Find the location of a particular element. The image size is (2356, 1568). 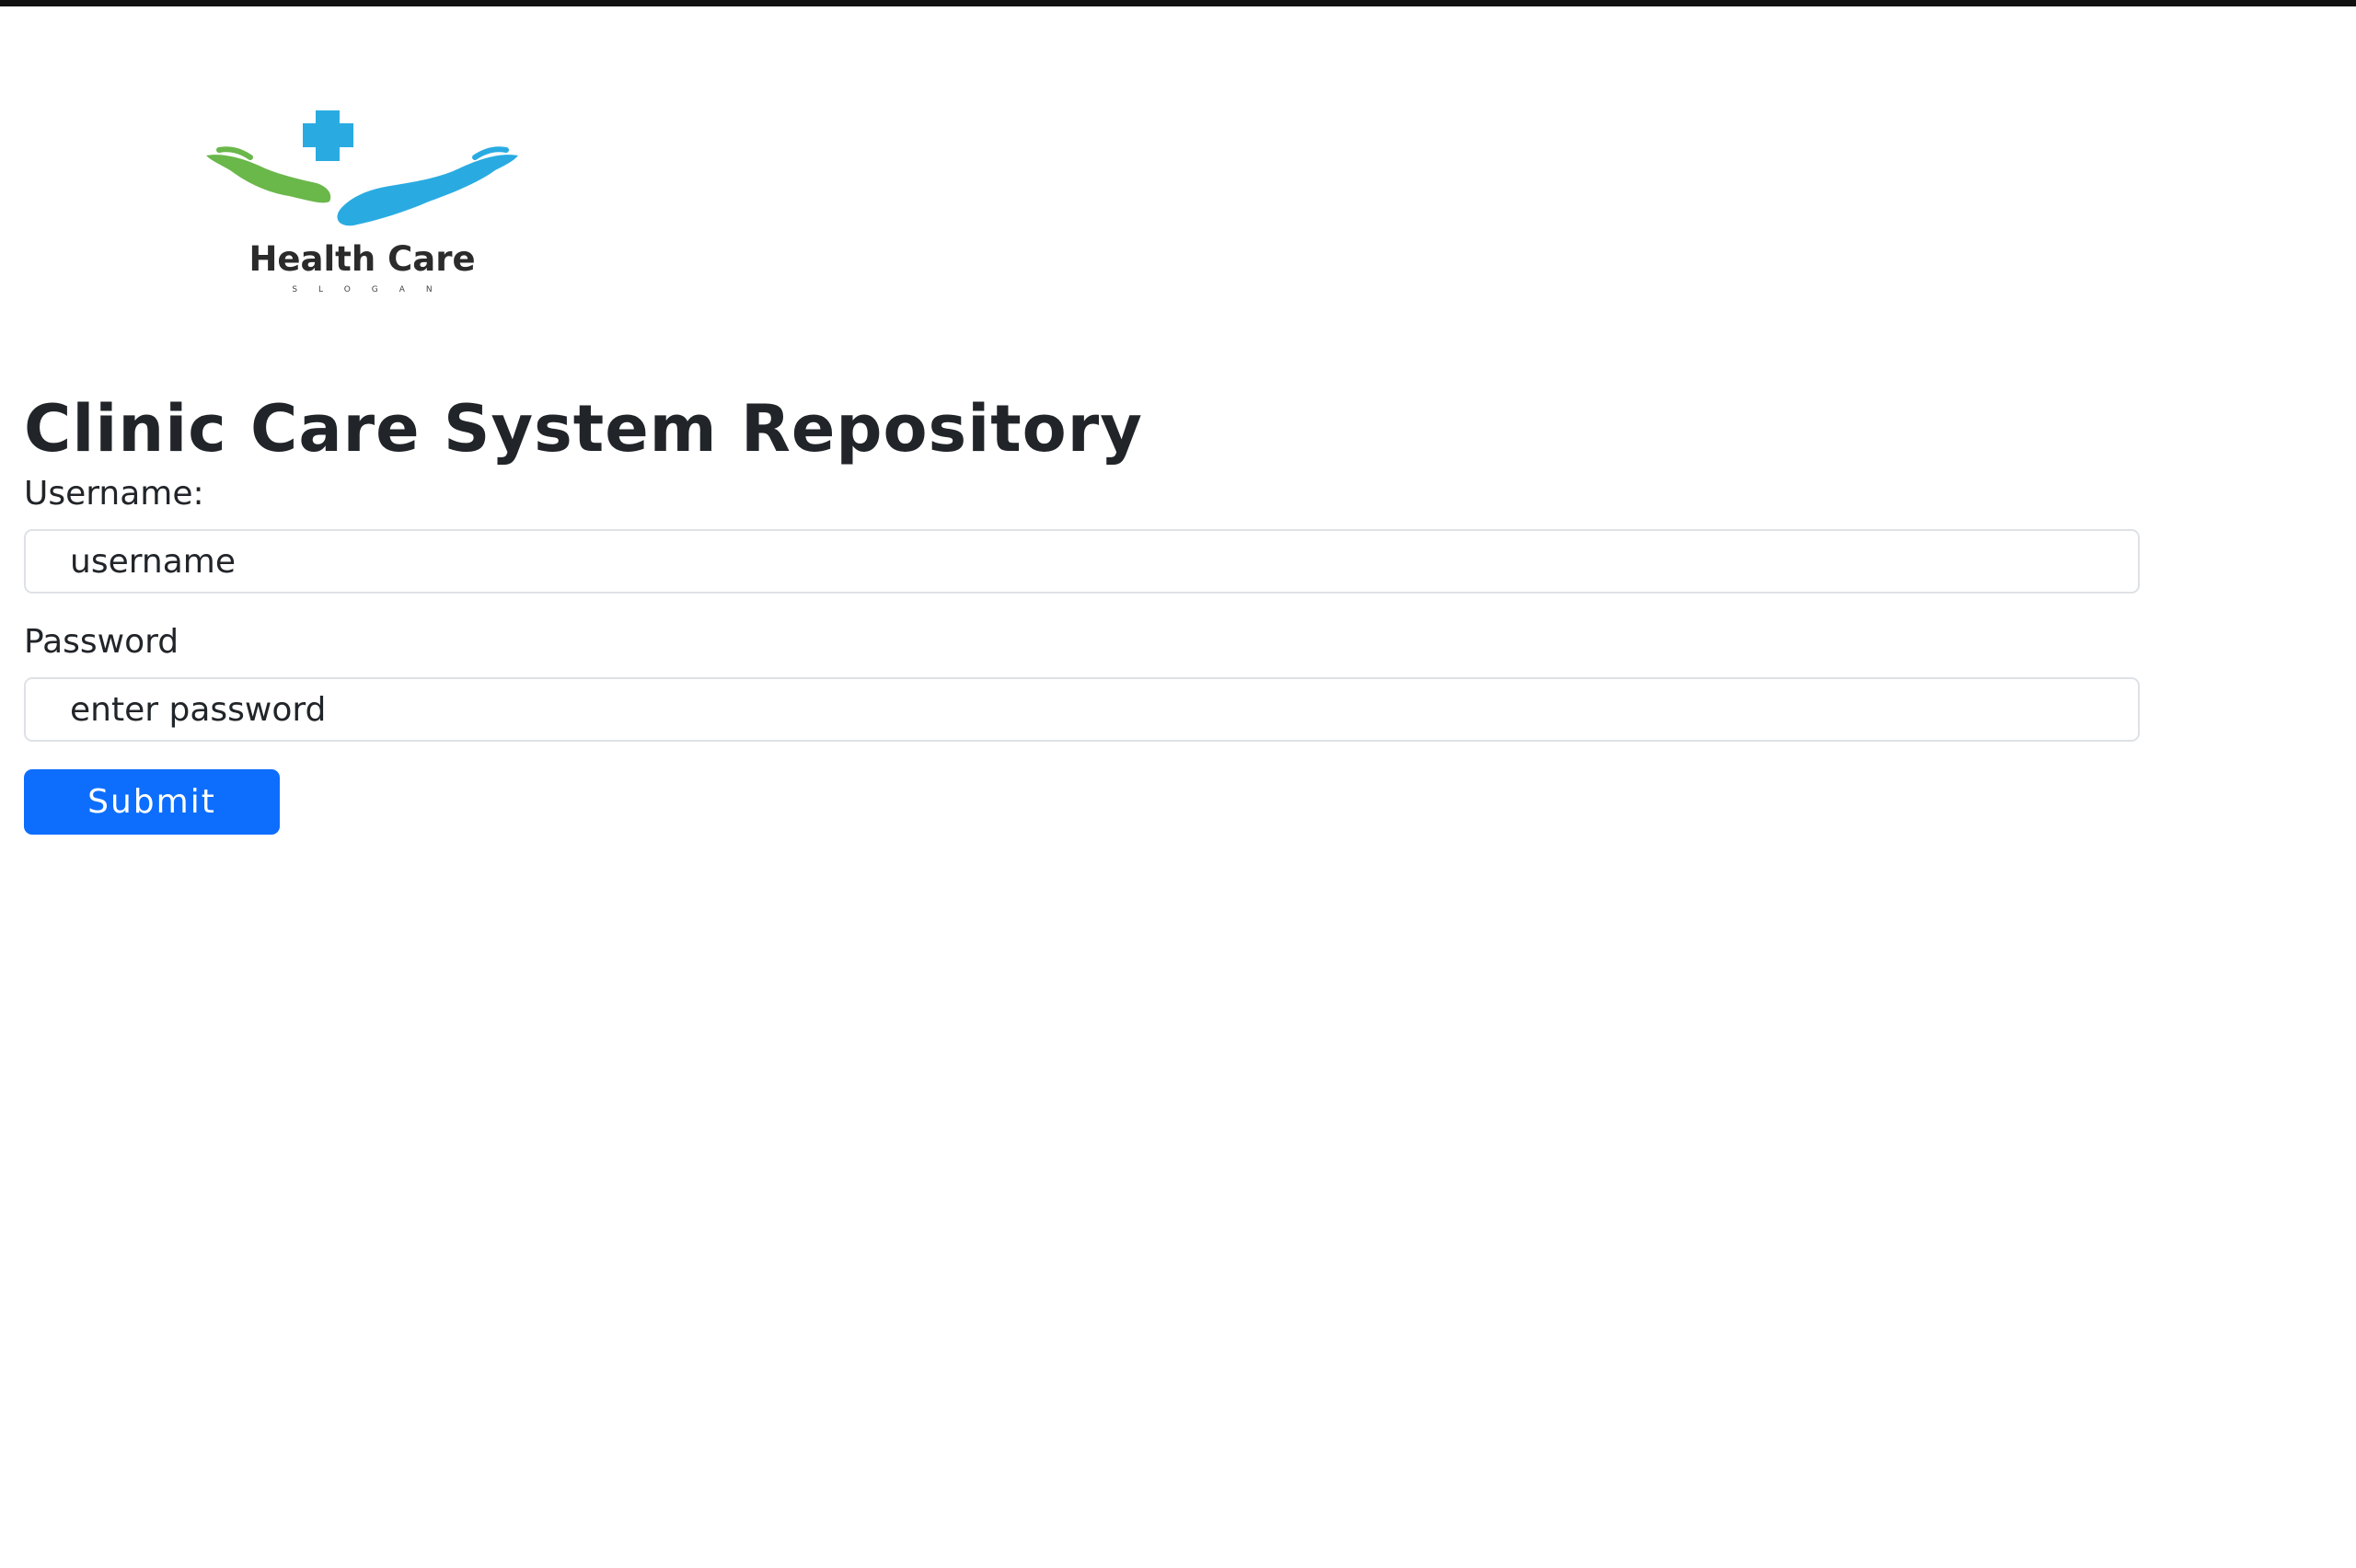

health-care-logo: Health Care SLOGAN is located at coordinates (362, 203).